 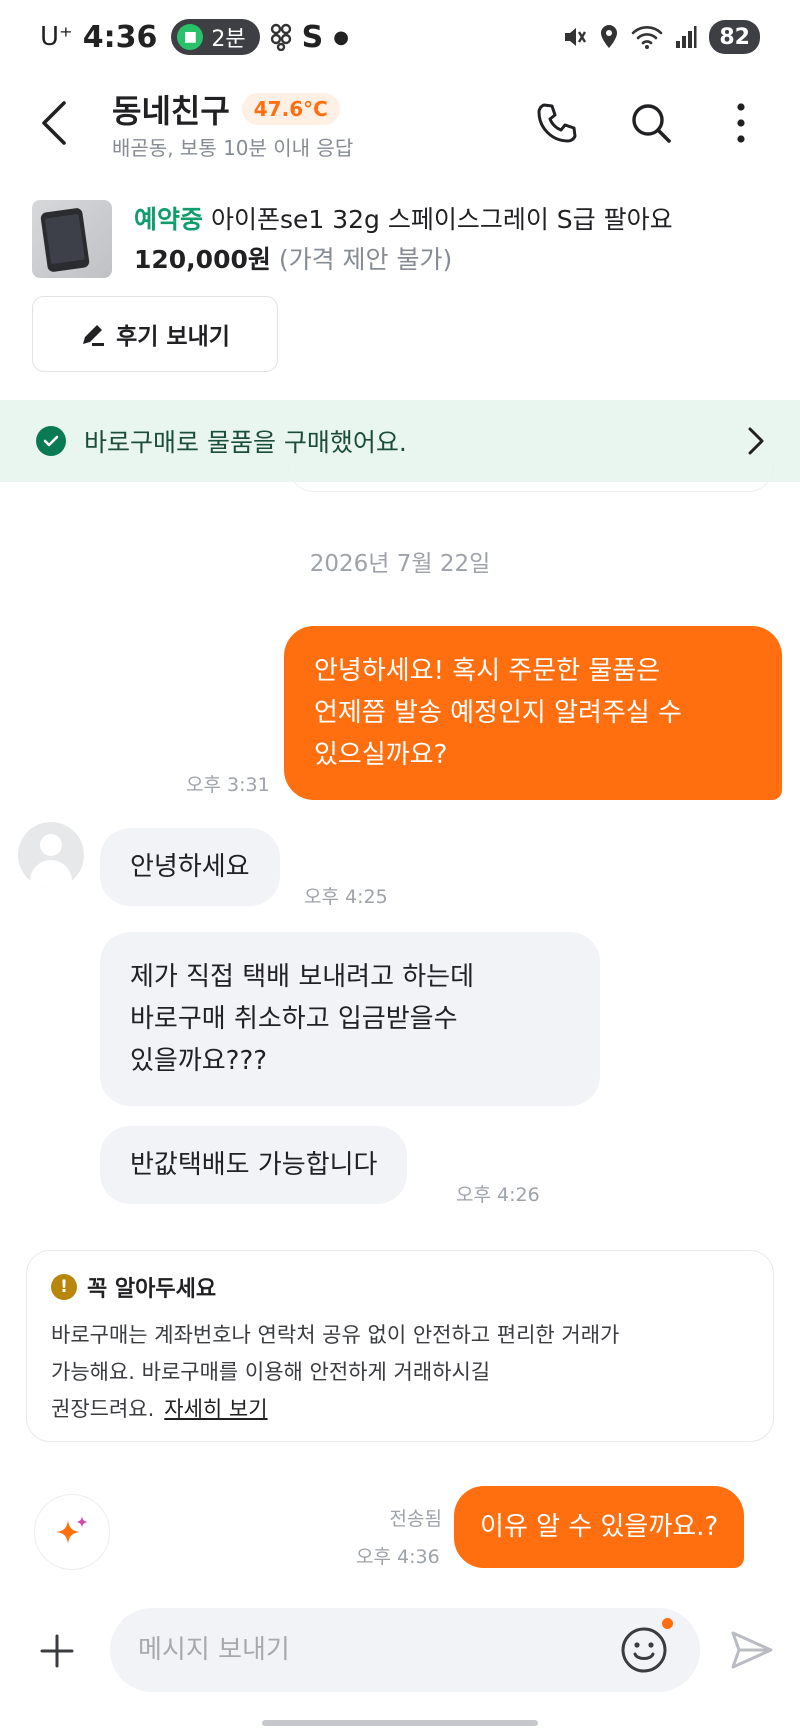 I want to click on title-row: 동네친구 47.6°C, so click(x=226, y=109).